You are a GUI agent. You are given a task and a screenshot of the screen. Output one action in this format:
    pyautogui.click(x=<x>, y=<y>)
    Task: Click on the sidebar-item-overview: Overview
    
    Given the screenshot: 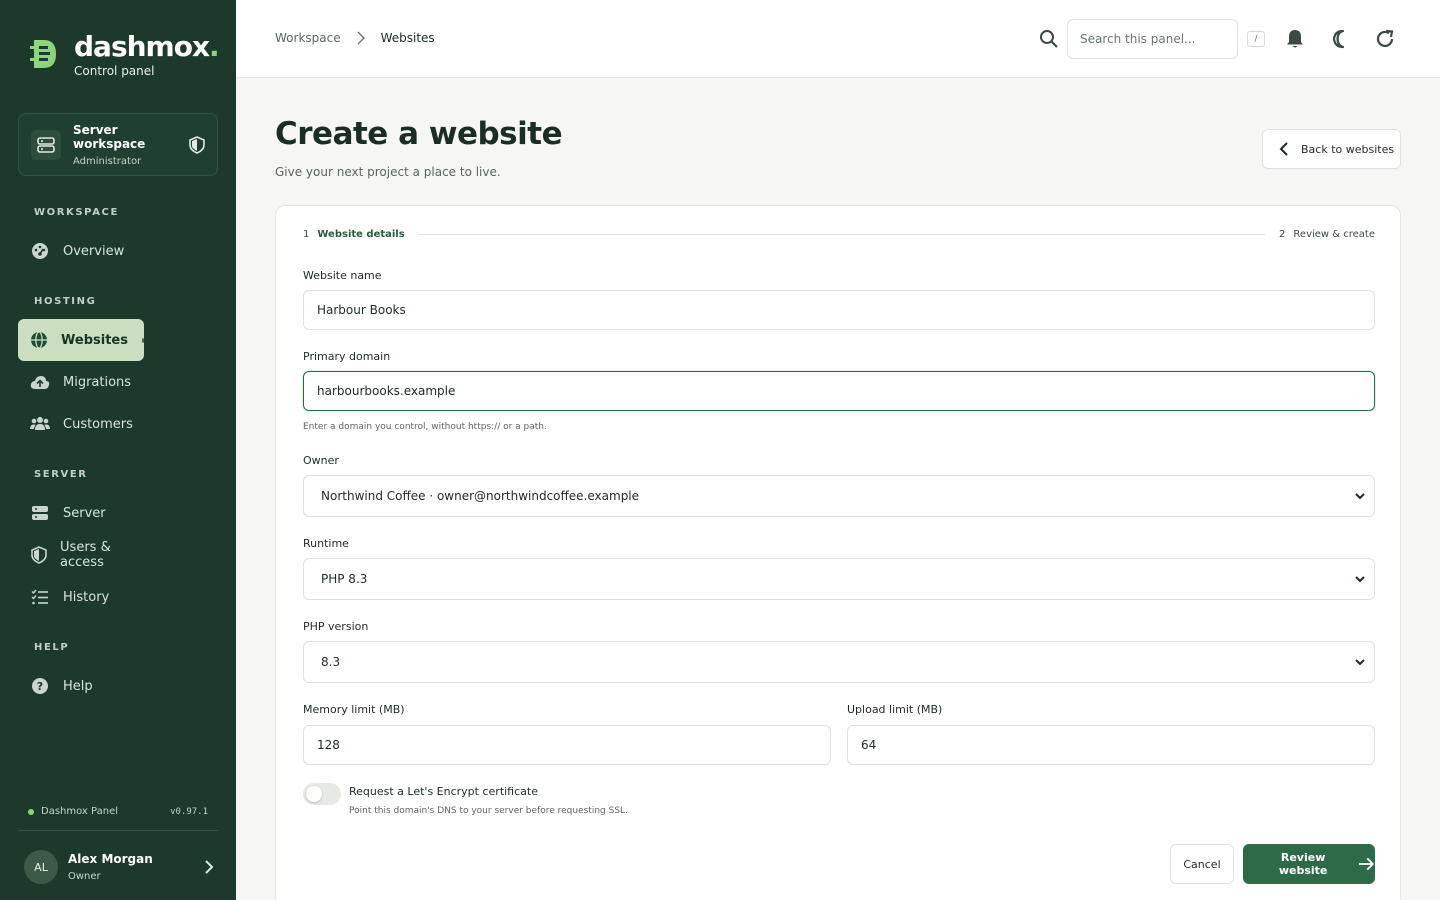 What is the action you would take?
    pyautogui.click(x=81, y=251)
    